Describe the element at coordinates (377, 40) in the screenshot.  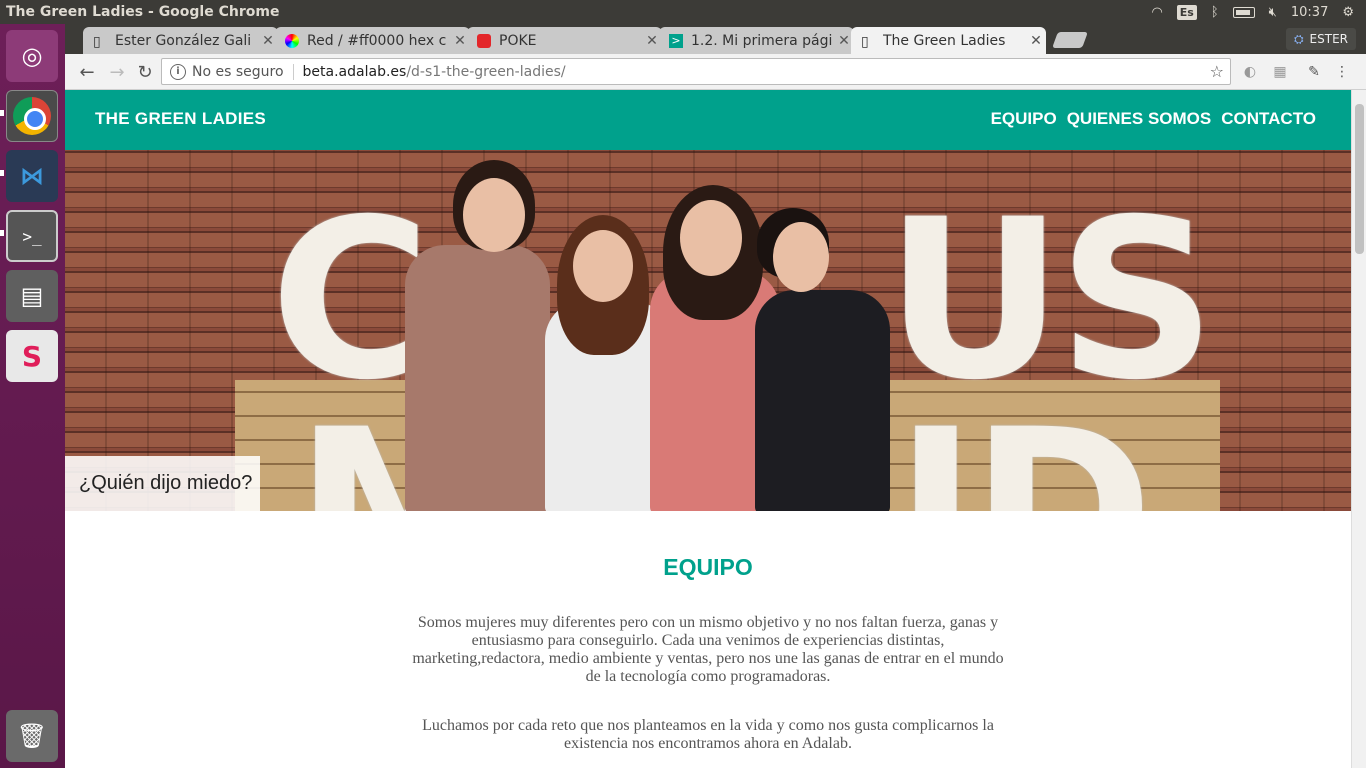
I see `tab-label: Red / #ff0000 hex c` at that location.